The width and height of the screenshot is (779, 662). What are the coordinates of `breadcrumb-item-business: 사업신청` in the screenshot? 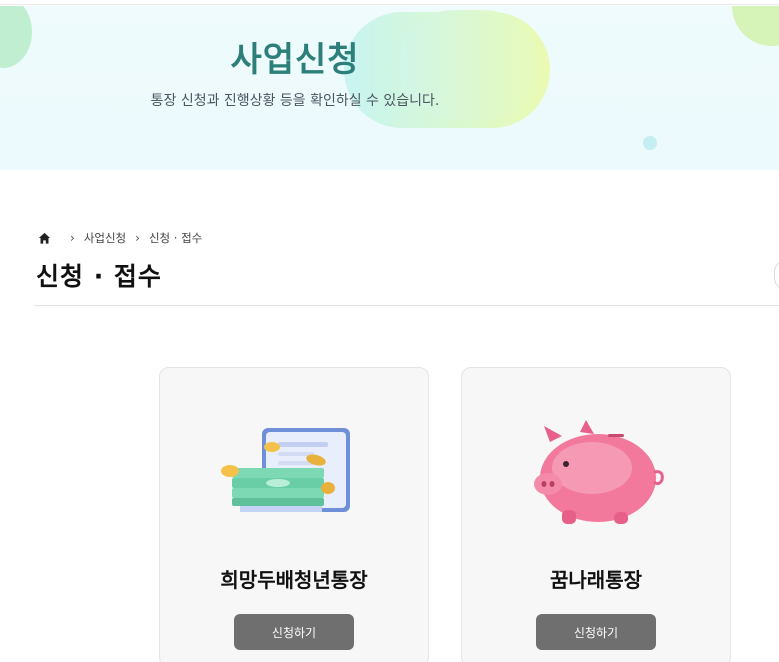 It's located at (105, 238).